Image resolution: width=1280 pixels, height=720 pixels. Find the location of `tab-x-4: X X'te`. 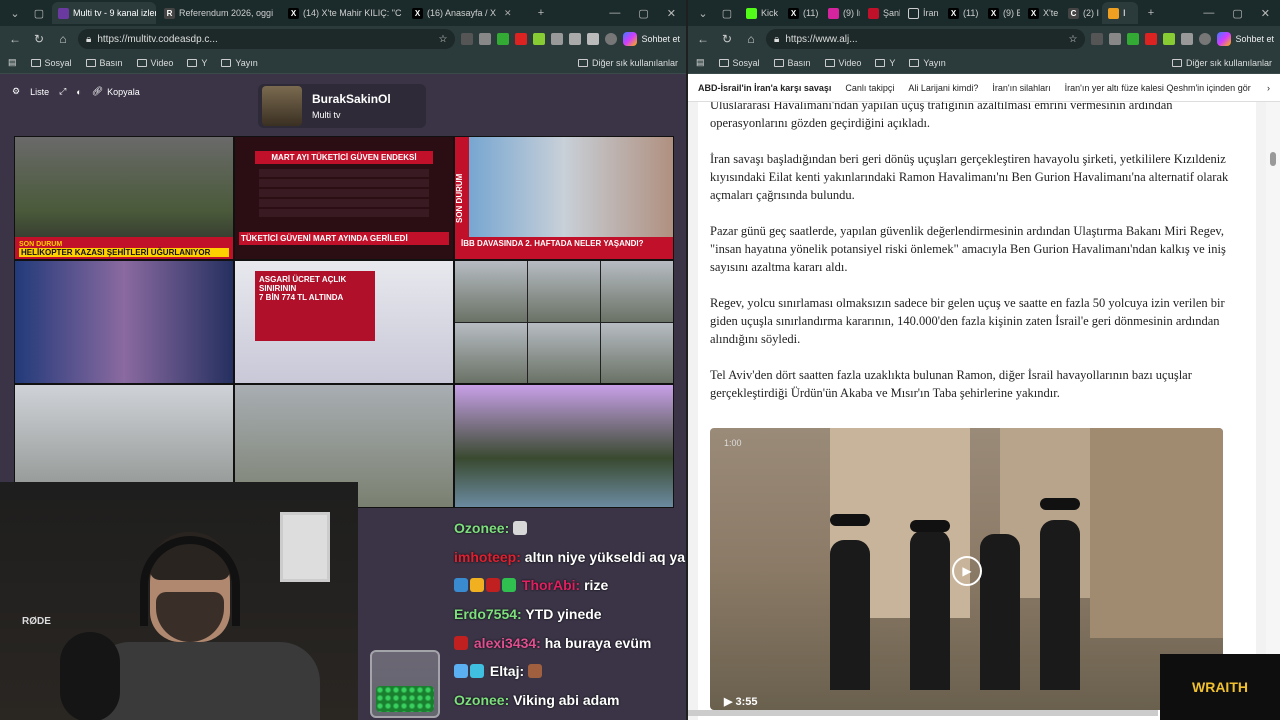

tab-x-4: X X'te is located at coordinates (1041, 13).